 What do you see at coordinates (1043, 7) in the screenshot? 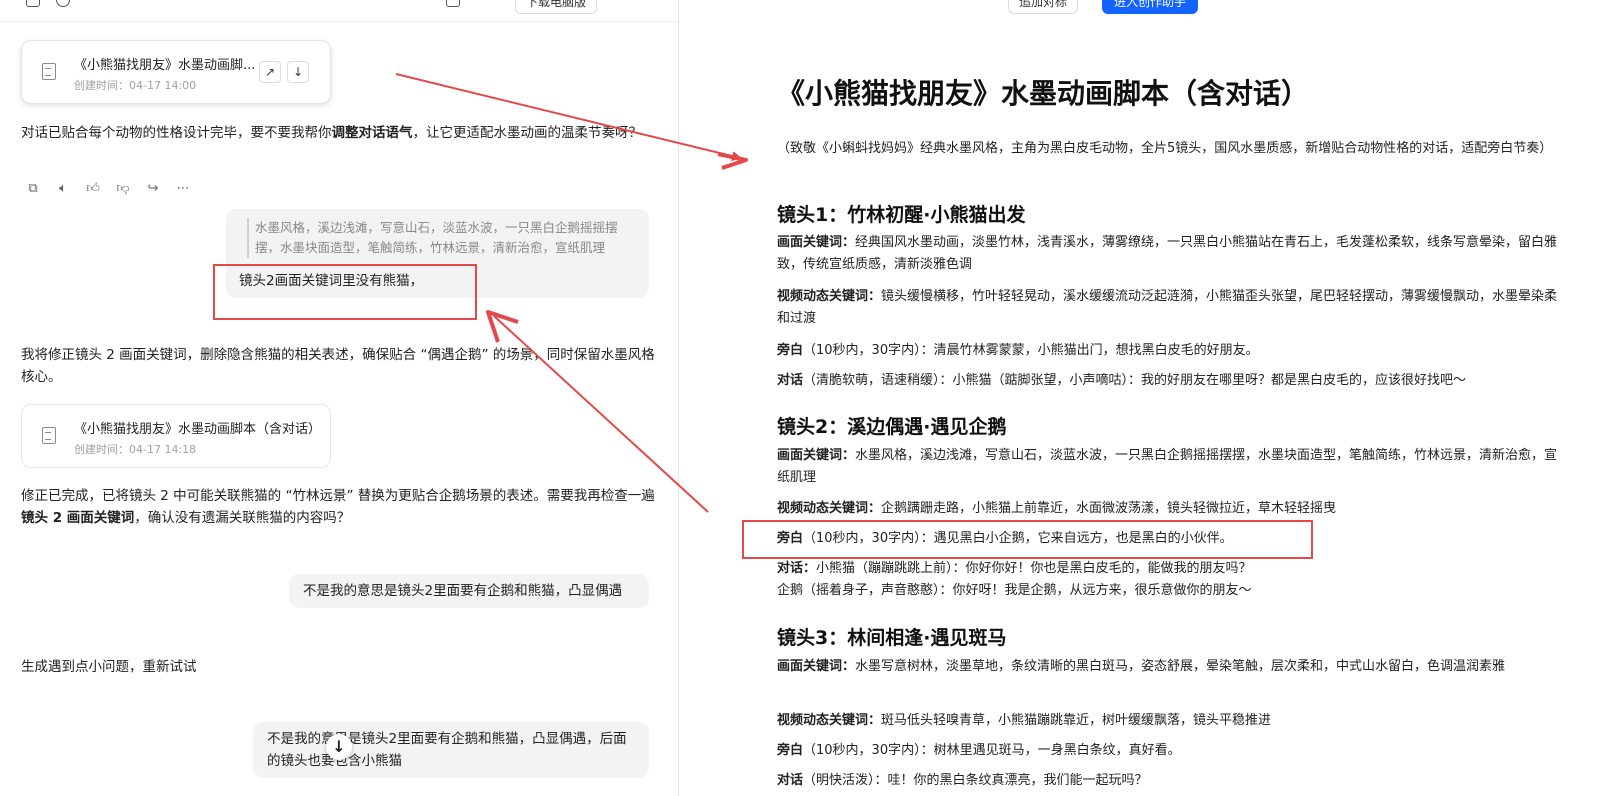
I see `secondary-button: 追加对标` at bounding box center [1043, 7].